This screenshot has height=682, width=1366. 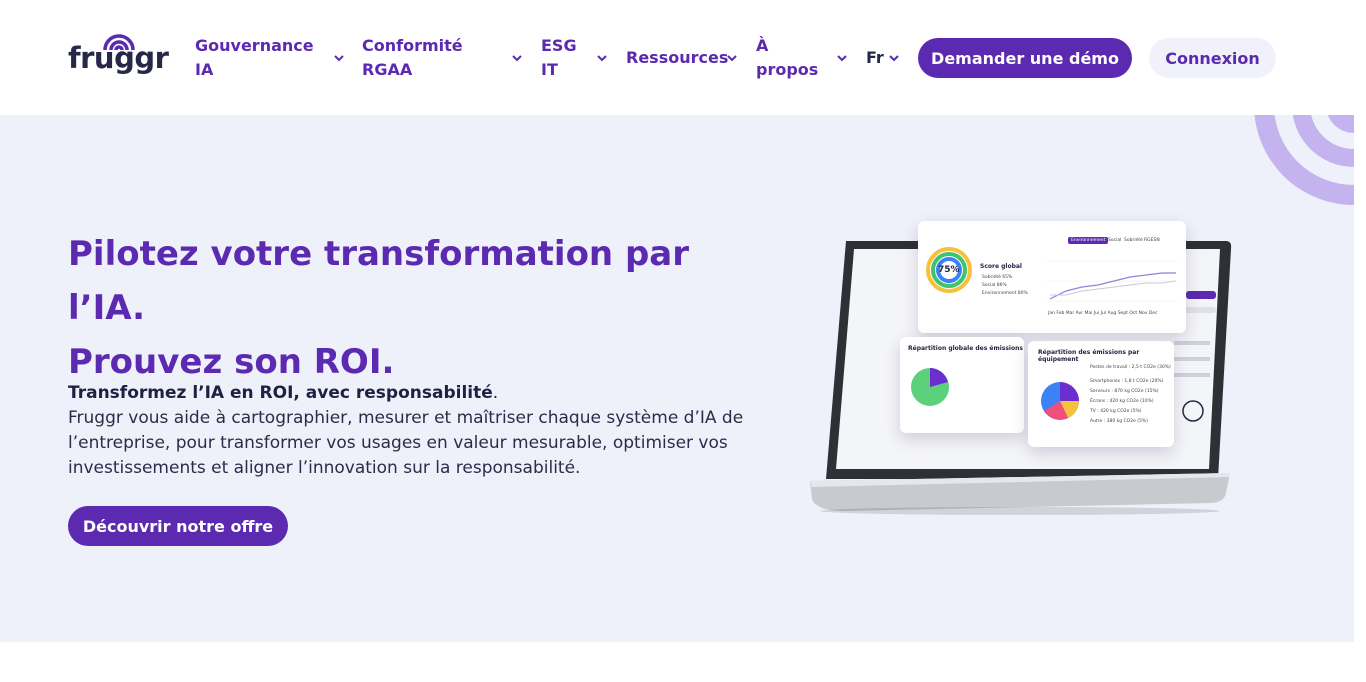 What do you see at coordinates (432, 58) in the screenshot?
I see `nav-conformite-rgaa: Conformité RGAA` at bounding box center [432, 58].